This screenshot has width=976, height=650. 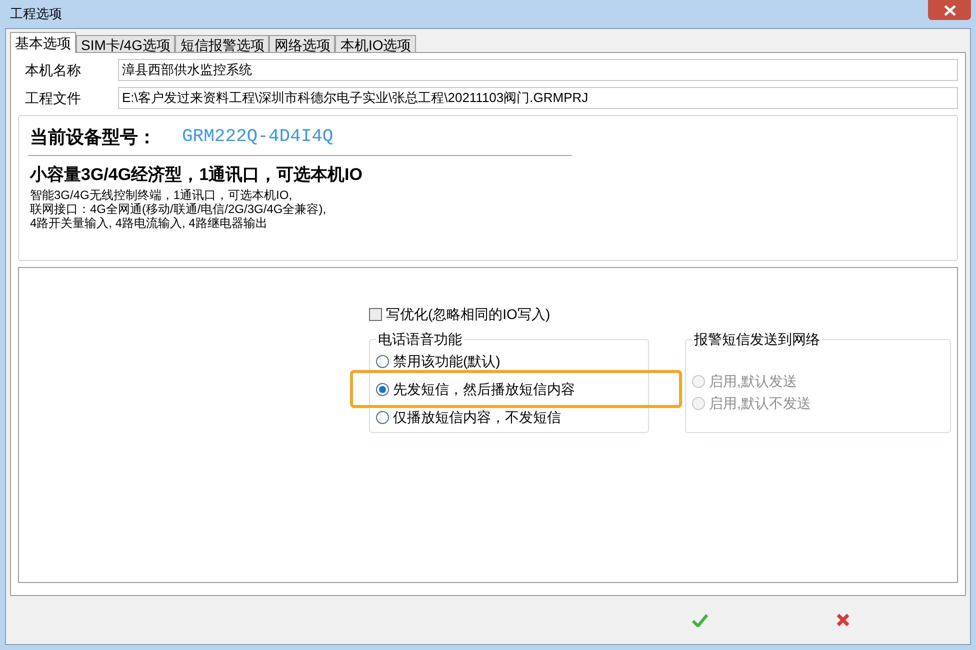 What do you see at coordinates (148, 223) in the screenshot?
I see `description-line: 4路开关量输入, 4路电流输入, 4路继电器输出` at bounding box center [148, 223].